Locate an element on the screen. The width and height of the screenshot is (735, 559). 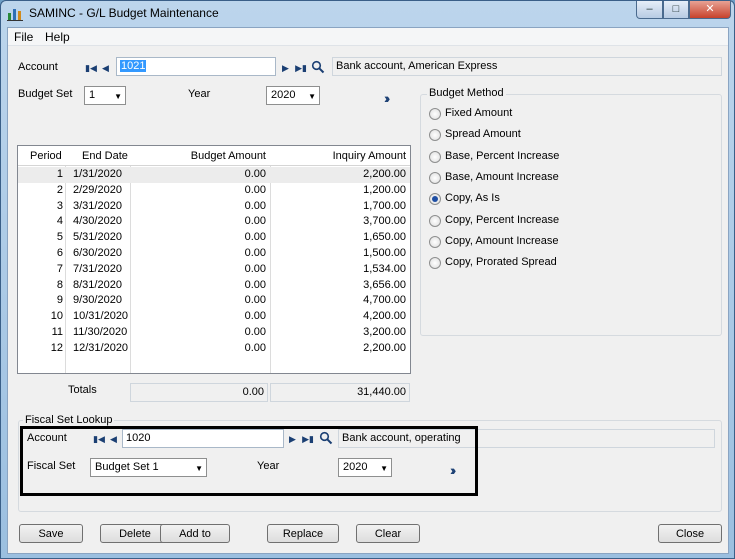
cell-period: 7 is located at coordinates (59, 268).